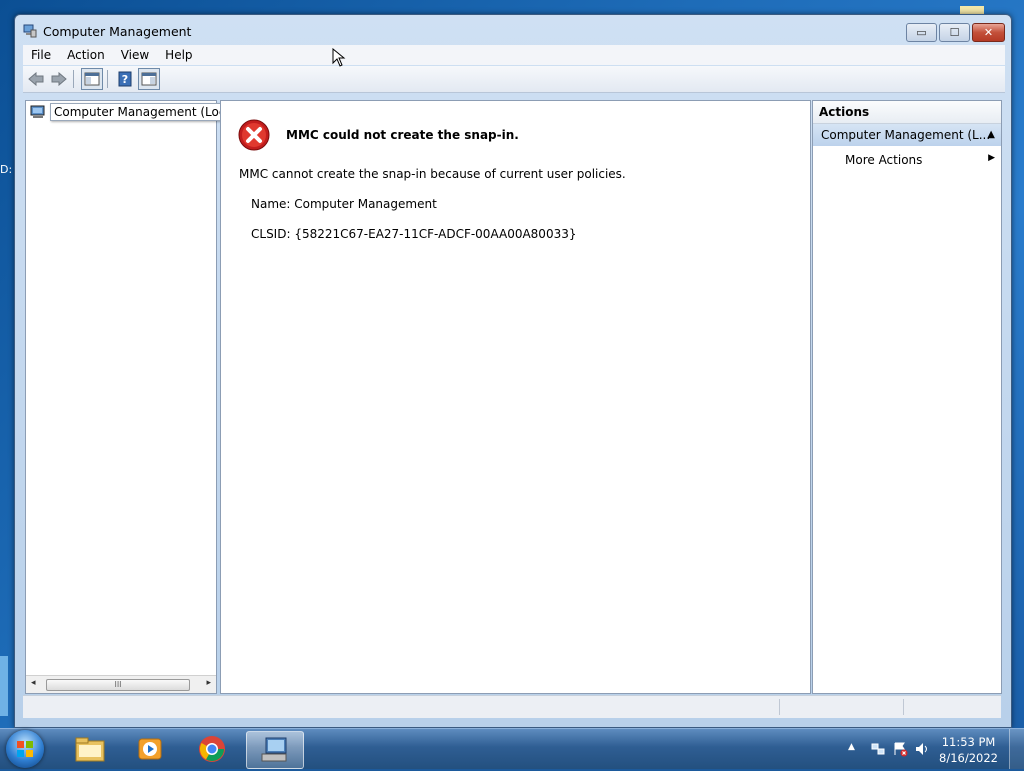 The width and height of the screenshot is (1024, 771). I want to click on explorer-icon, so click(90, 749).